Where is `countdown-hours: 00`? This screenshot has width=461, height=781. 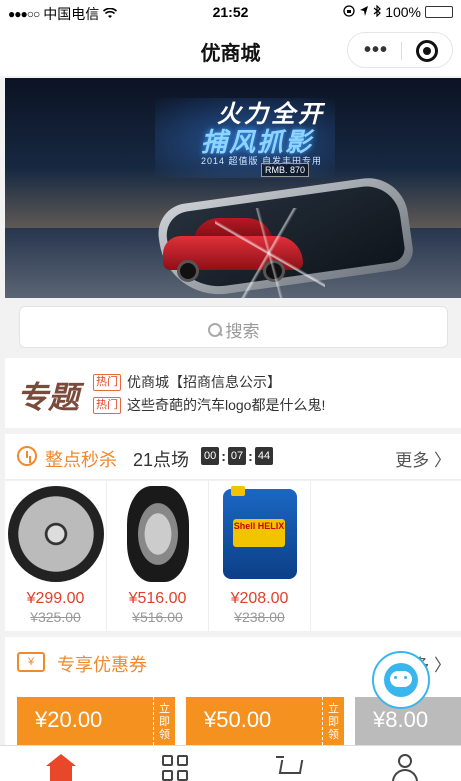 countdown-hours: 00 is located at coordinates (210, 456).